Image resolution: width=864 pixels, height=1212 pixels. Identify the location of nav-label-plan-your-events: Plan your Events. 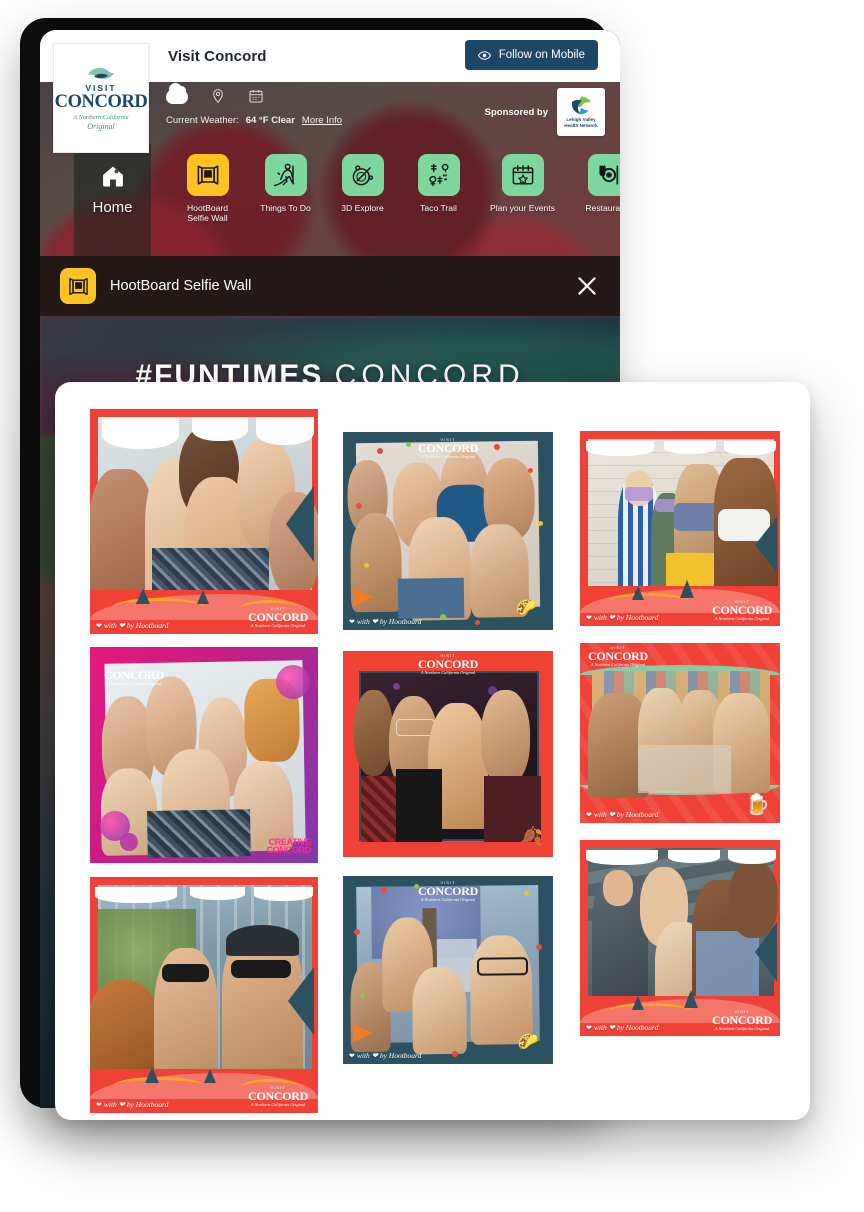
(522, 208).